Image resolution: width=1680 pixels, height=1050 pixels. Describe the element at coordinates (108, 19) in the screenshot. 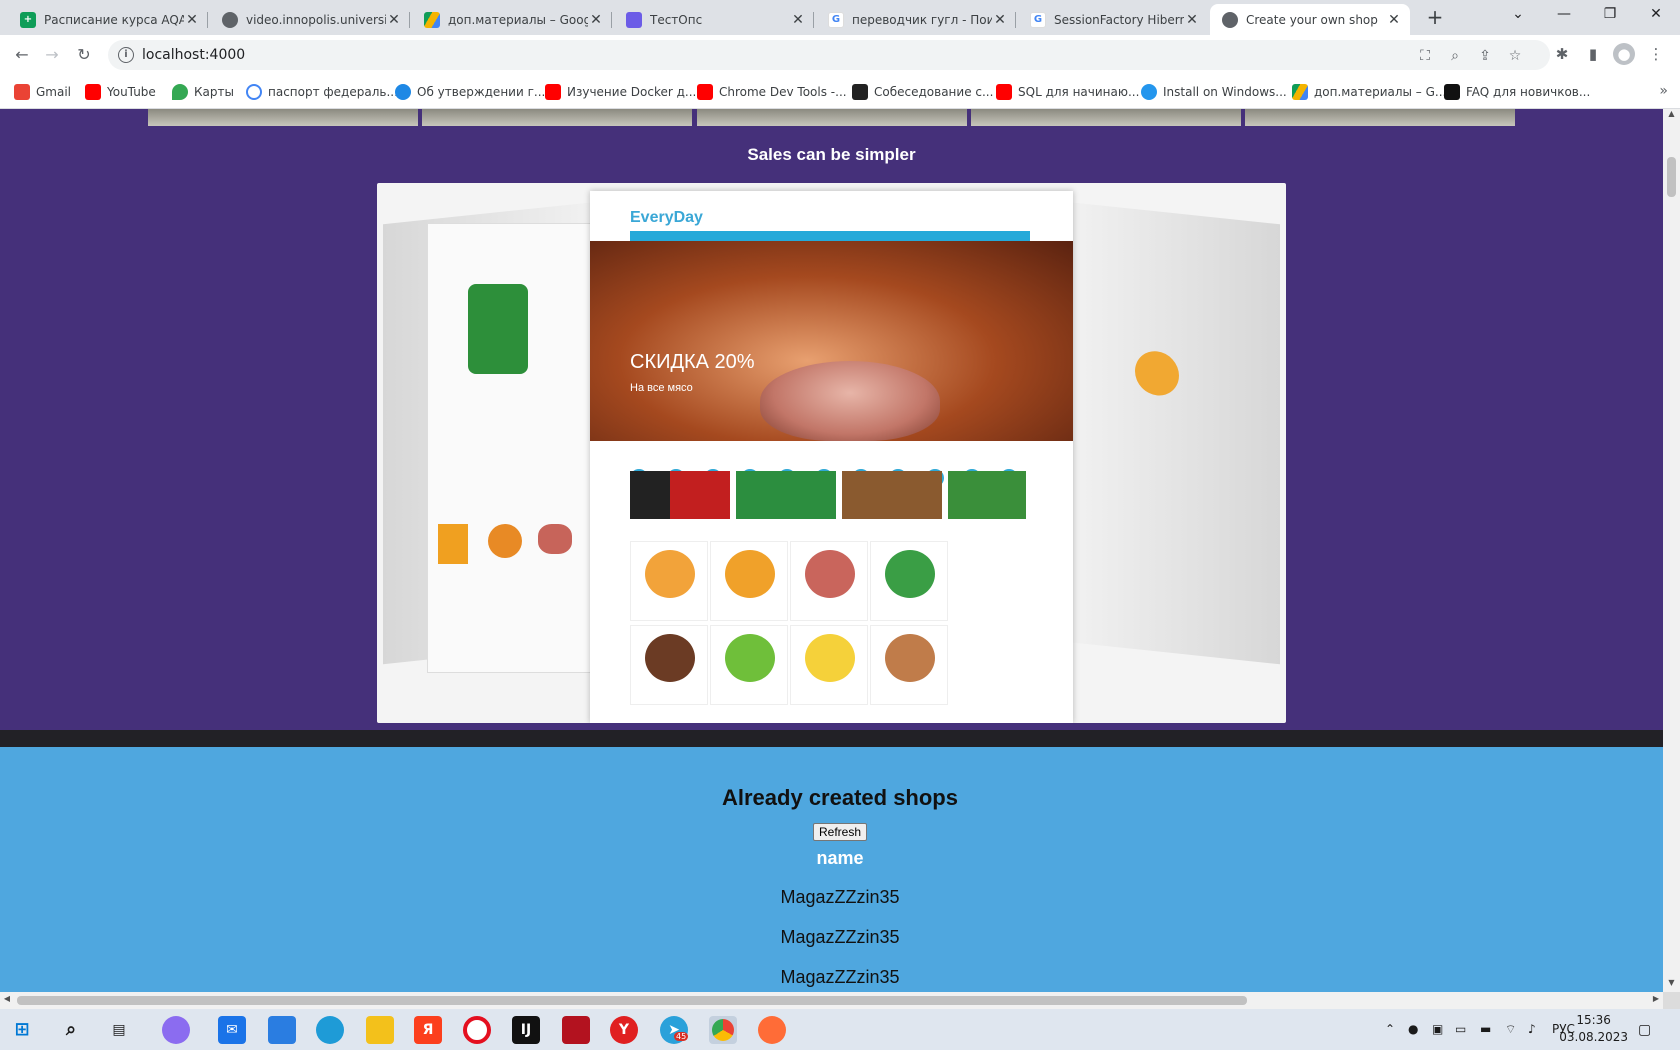

I see `tab-schedule: + Расписание курса AQA Ja ✕` at that location.